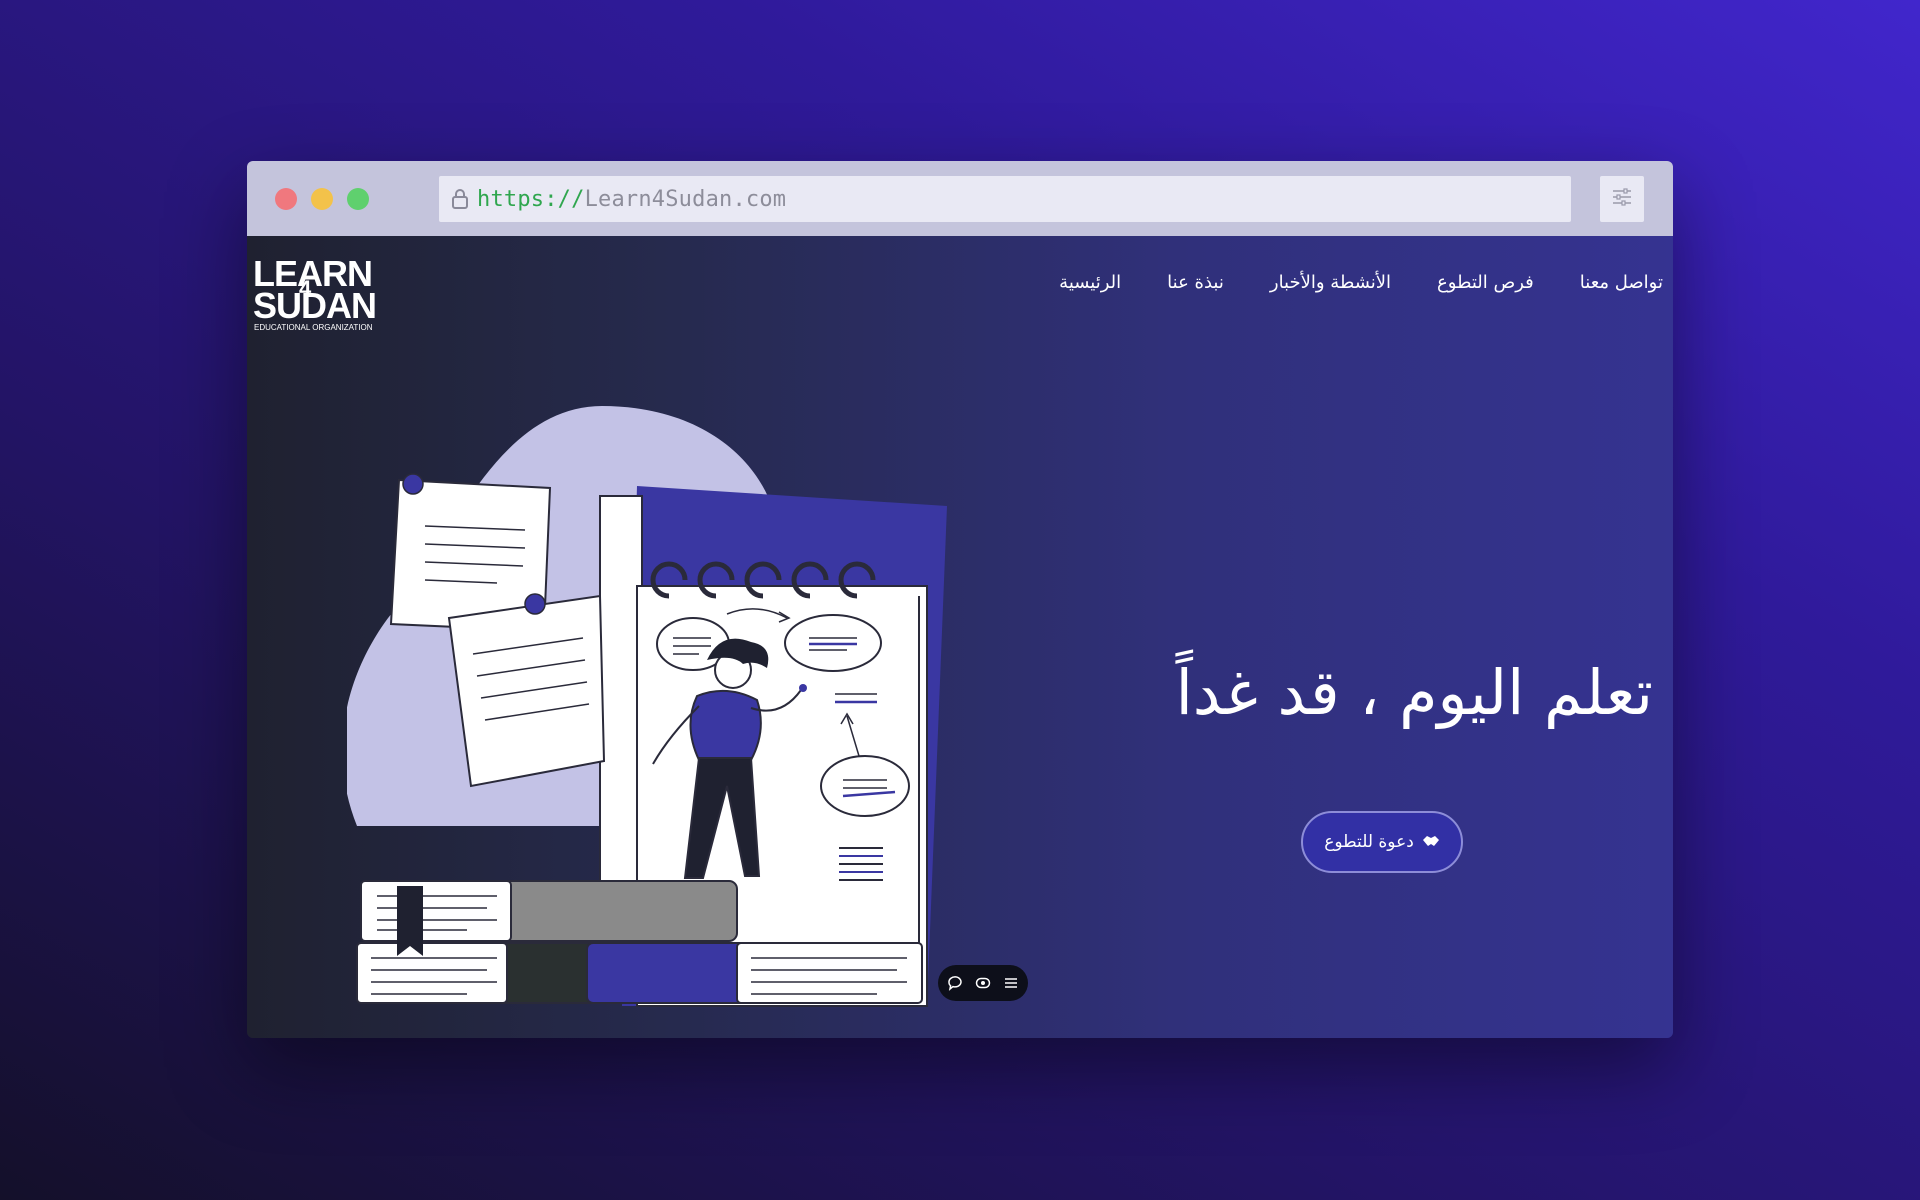  I want to click on lock-icon, so click(460, 199).